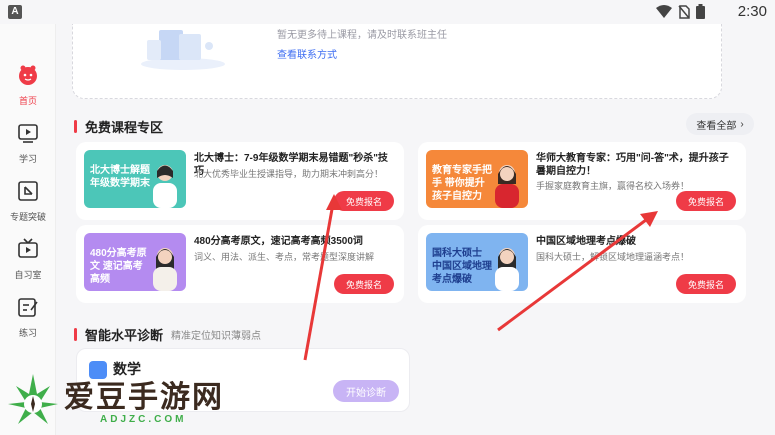  Describe the element at coordinates (27, 333) in the screenshot. I see `sidebar-item-label: 练习` at that location.